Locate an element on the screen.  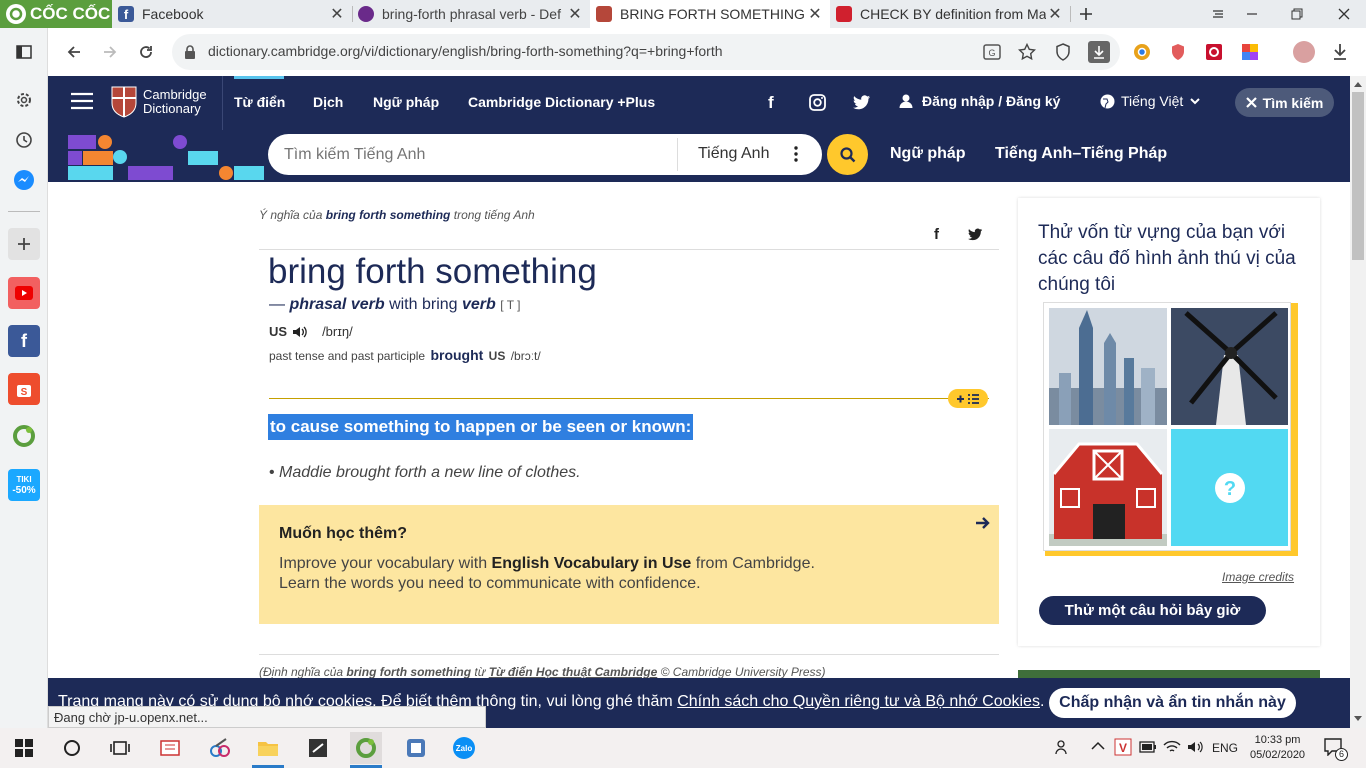
minimize-button is located at coordinates (1252, 14).